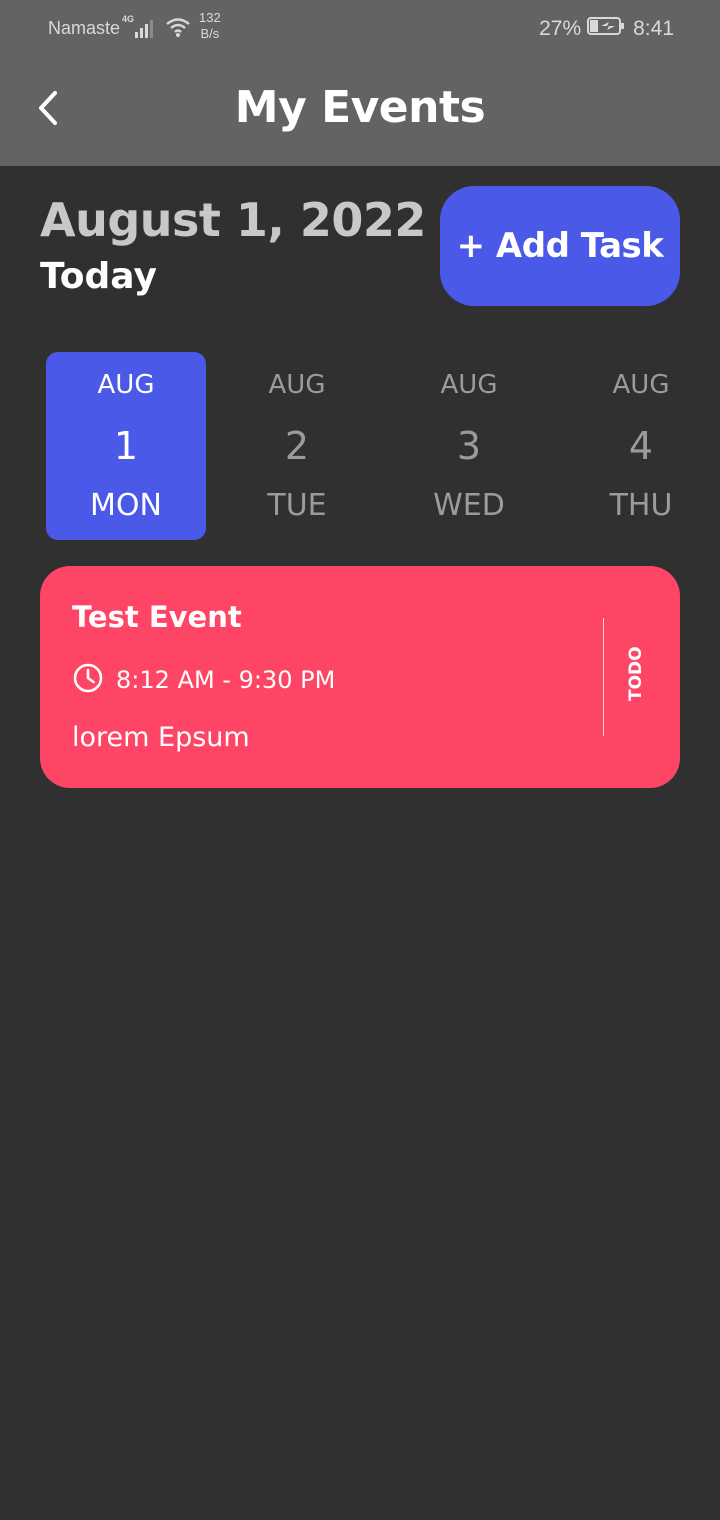  I want to click on add-task-button: + Add Task, so click(560, 246).